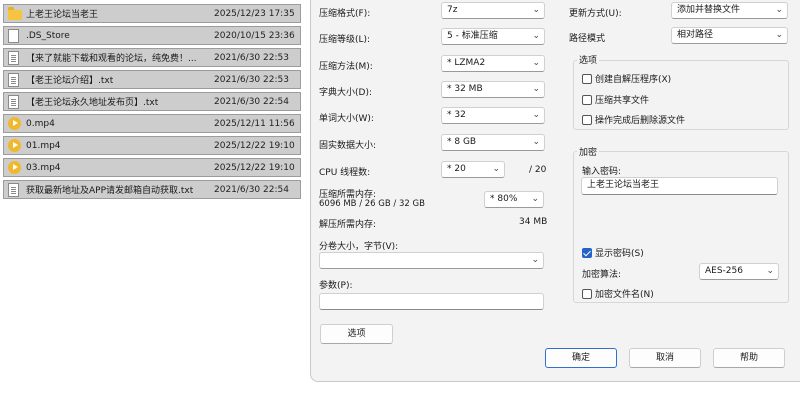  Describe the element at coordinates (624, 295) in the screenshot. I see `encrypt-names-label: 加密文件名(N)` at that location.